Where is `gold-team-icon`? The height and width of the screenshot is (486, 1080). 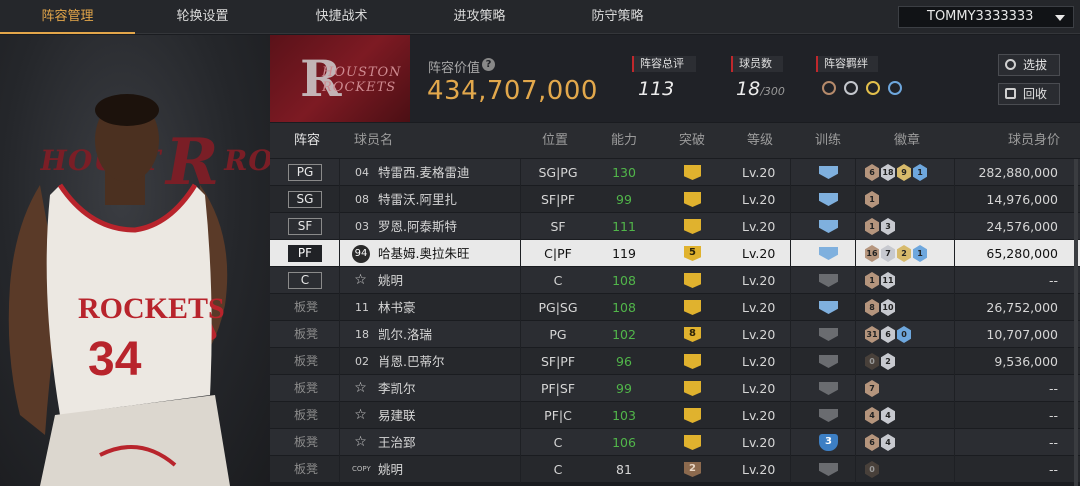 gold-team-icon is located at coordinates (873, 88).